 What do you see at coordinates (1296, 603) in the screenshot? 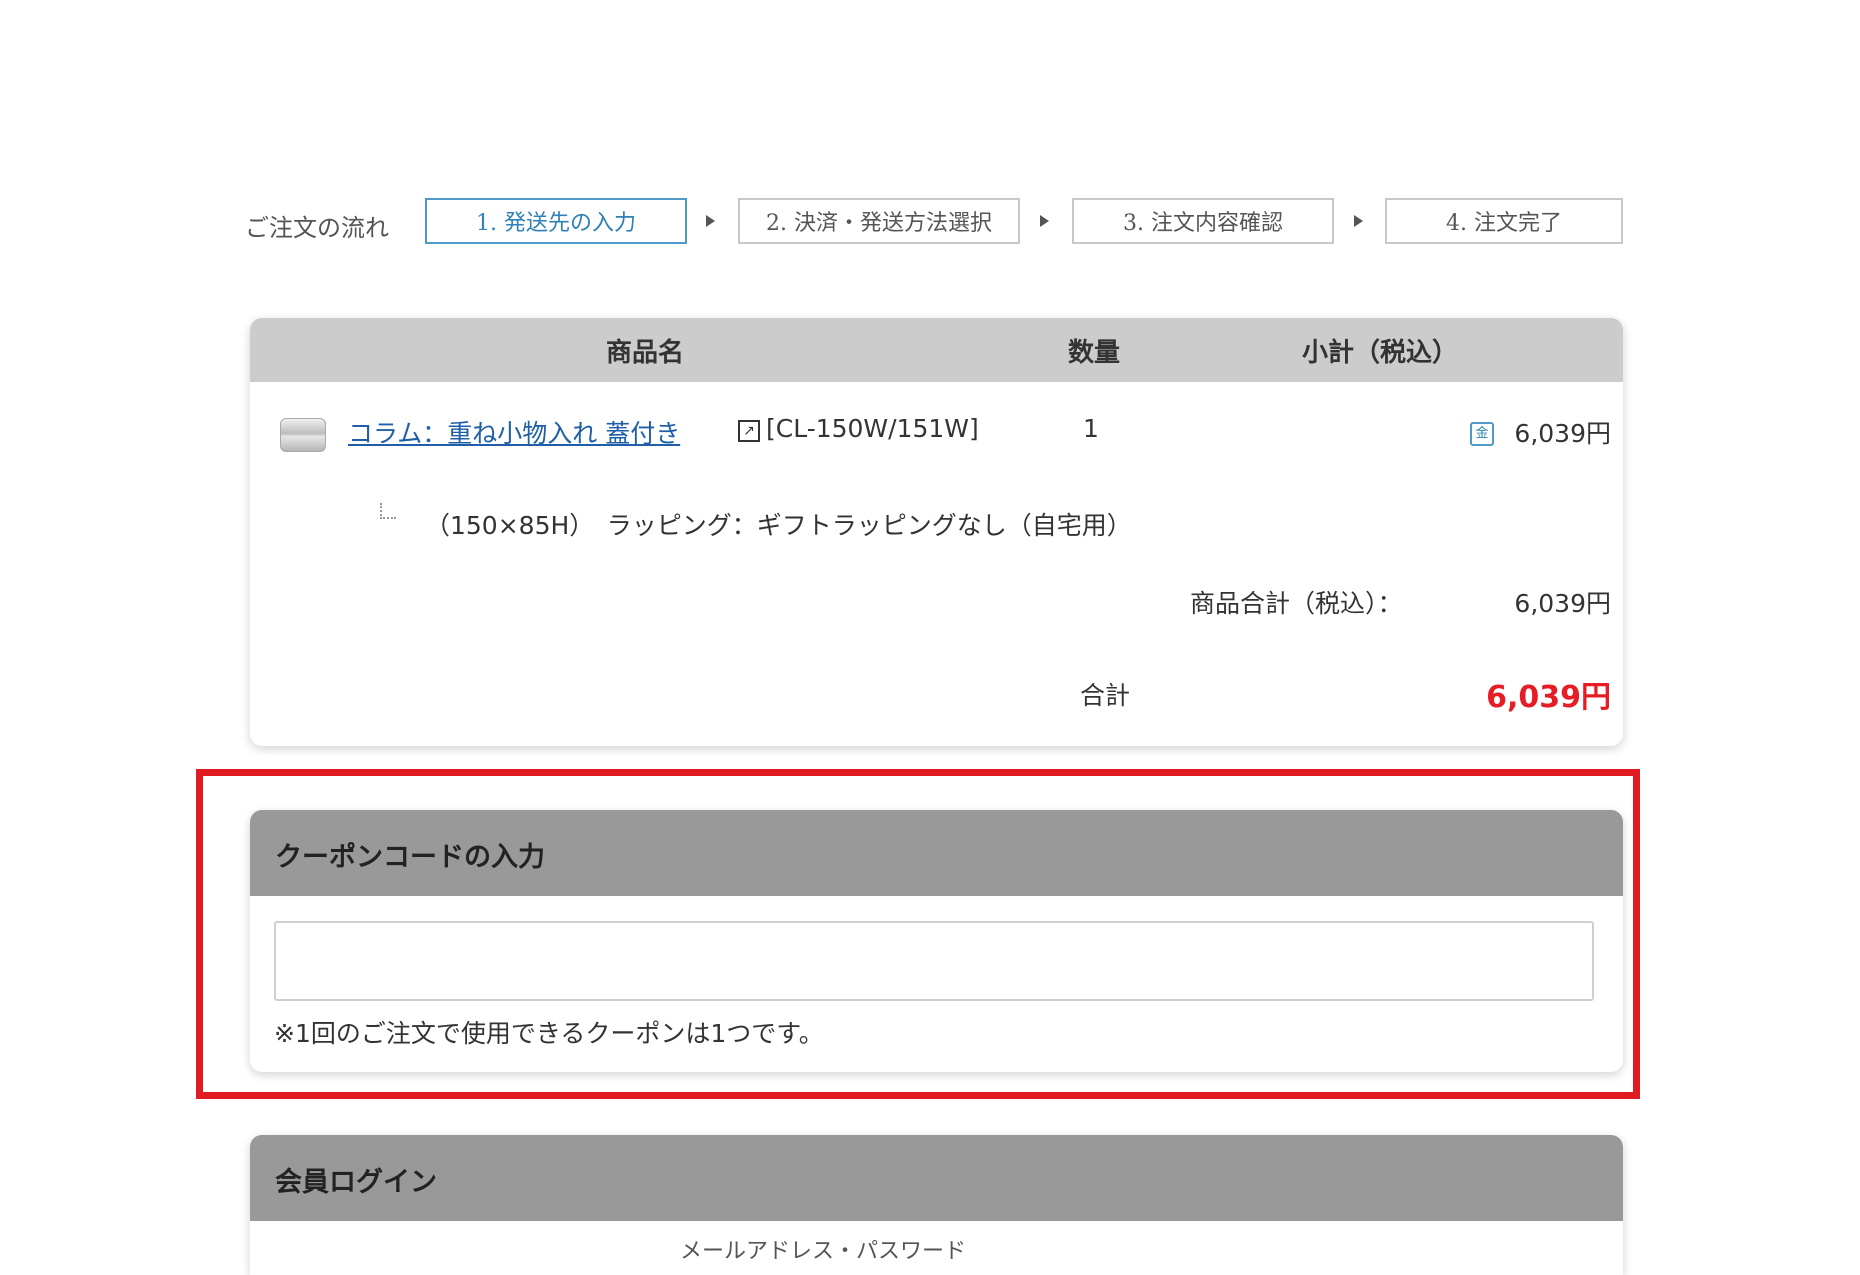
I see `subtotal-label: 商品合計（税込）：` at bounding box center [1296, 603].